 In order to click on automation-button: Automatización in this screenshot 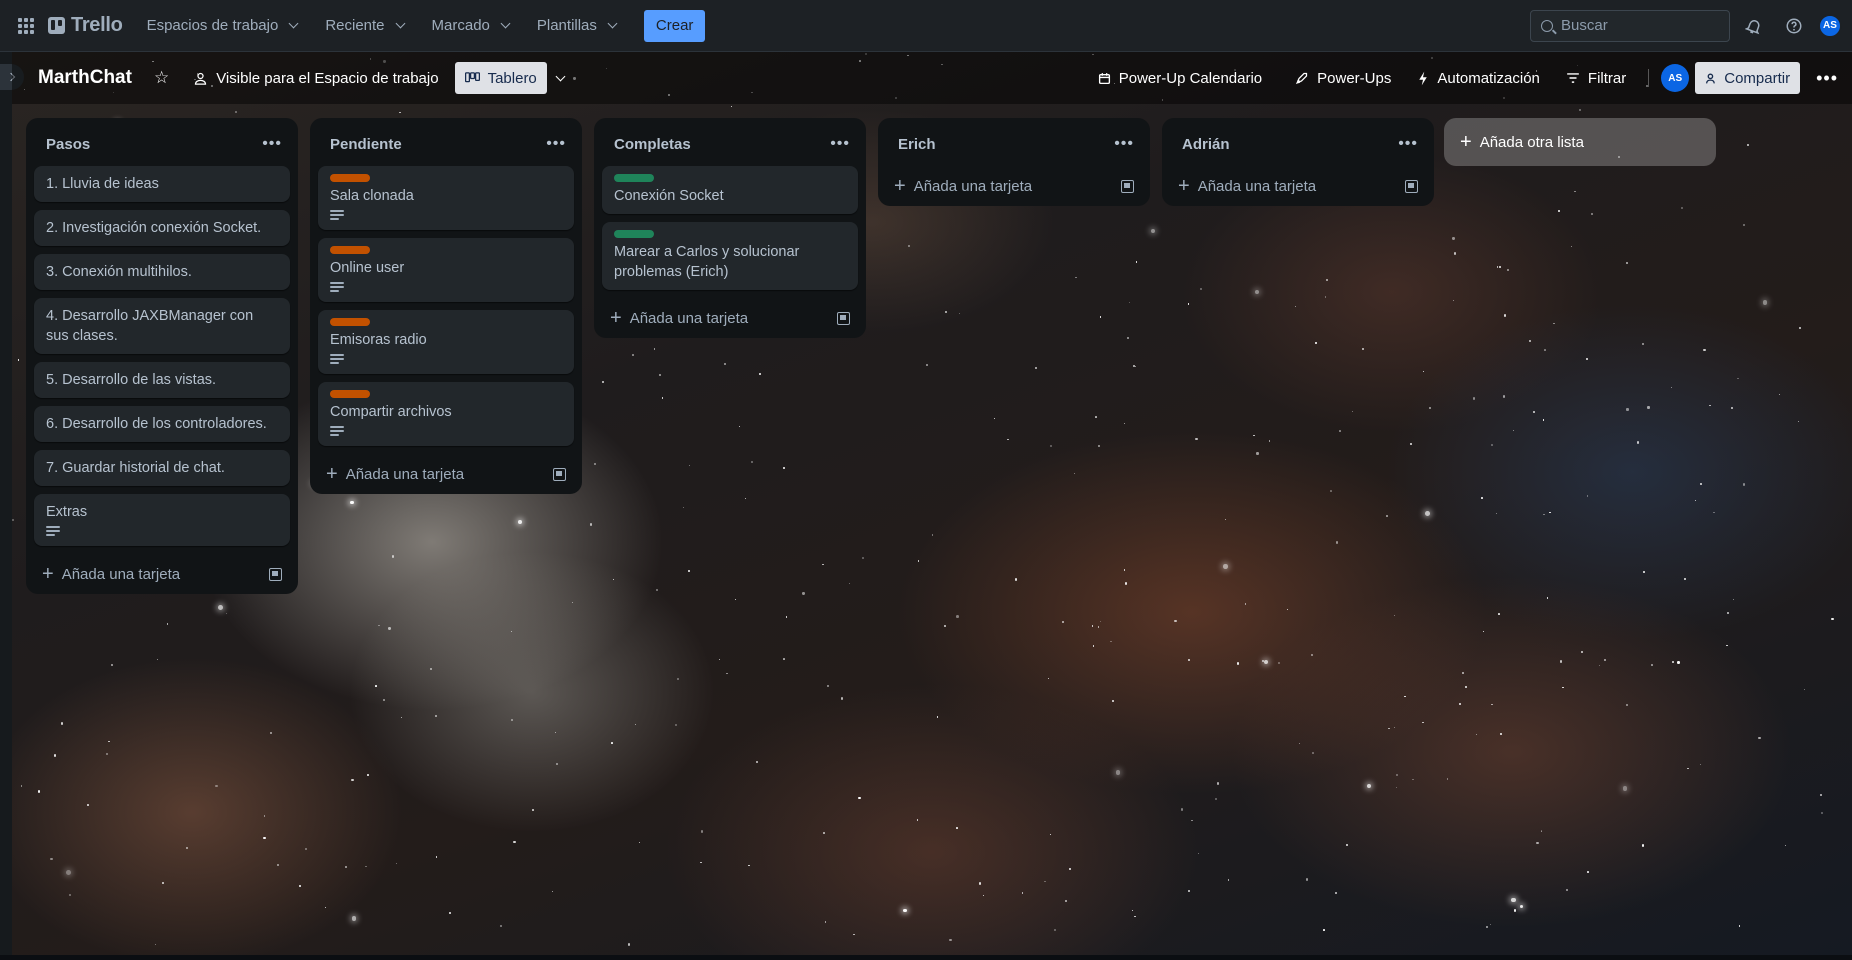, I will do `click(1478, 78)`.